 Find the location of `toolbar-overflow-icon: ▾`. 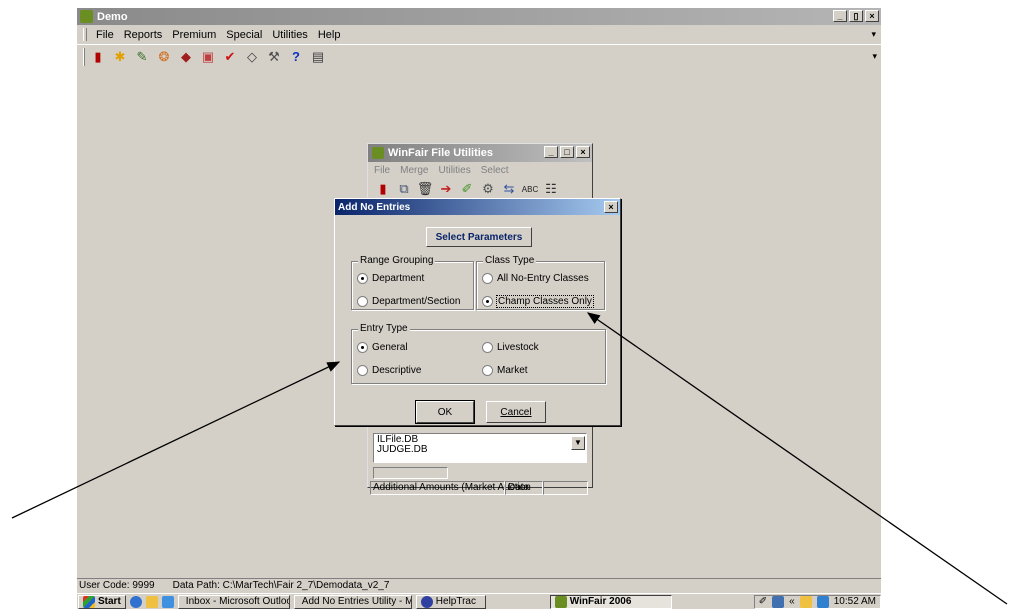

toolbar-overflow-icon: ▾ is located at coordinates (874, 56).